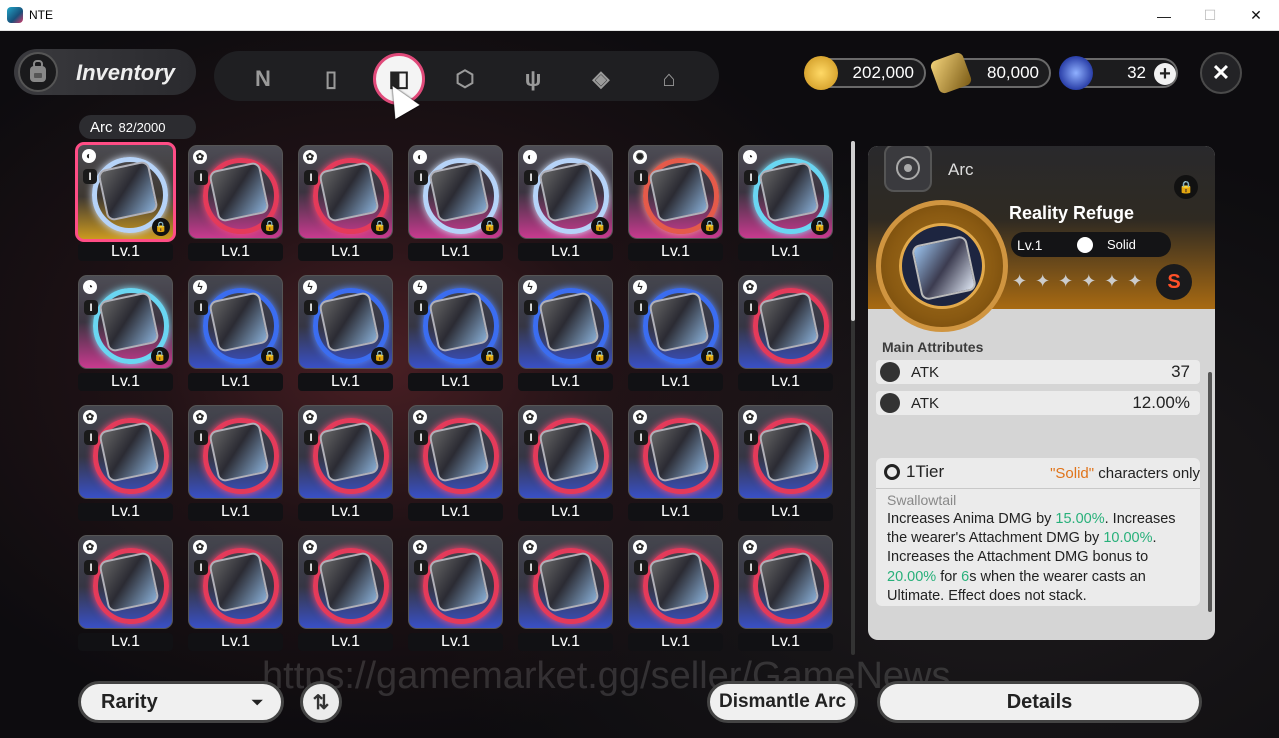  What do you see at coordinates (15, 15) in the screenshot?
I see `app-icon` at bounding box center [15, 15].